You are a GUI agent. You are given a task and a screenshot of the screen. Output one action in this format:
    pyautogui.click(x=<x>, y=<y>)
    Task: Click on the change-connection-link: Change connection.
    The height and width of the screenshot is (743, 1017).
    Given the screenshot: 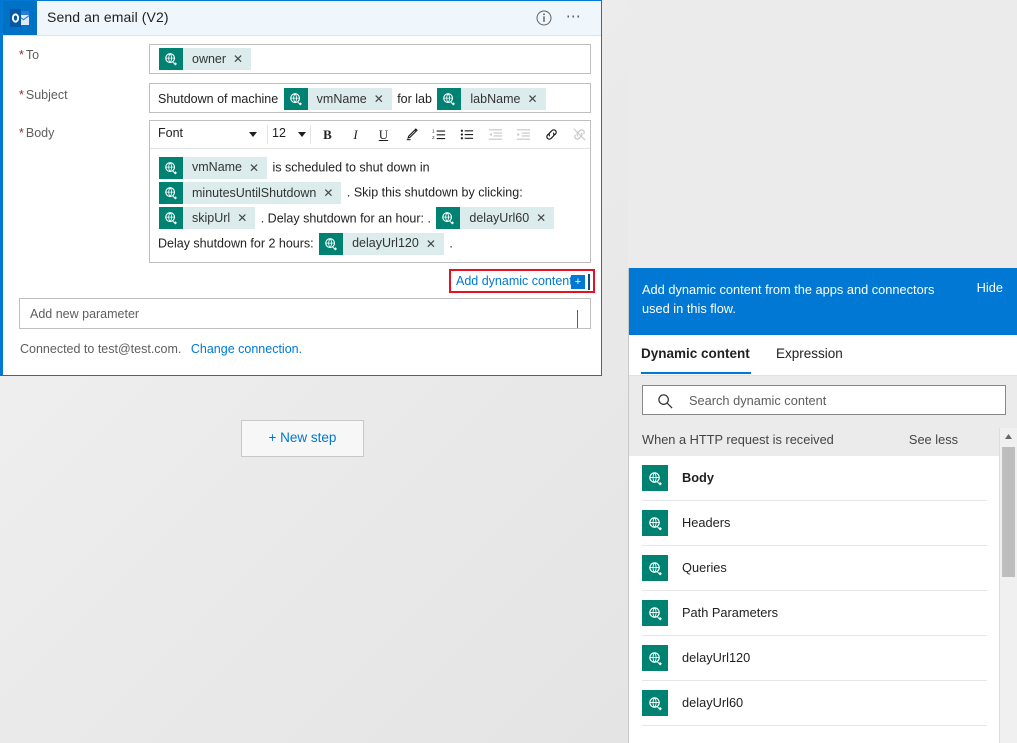 What is the action you would take?
    pyautogui.click(x=246, y=349)
    